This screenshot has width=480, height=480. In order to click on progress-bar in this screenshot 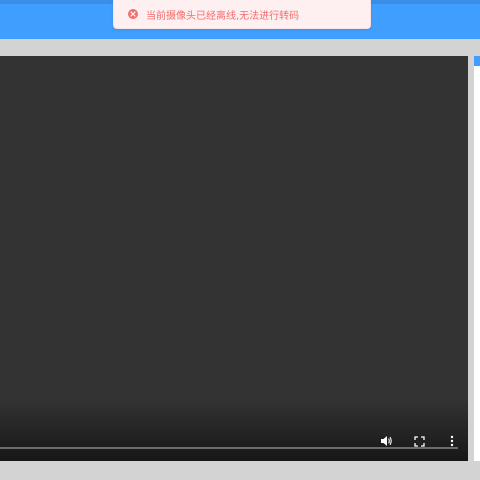, I will do `click(229, 448)`.